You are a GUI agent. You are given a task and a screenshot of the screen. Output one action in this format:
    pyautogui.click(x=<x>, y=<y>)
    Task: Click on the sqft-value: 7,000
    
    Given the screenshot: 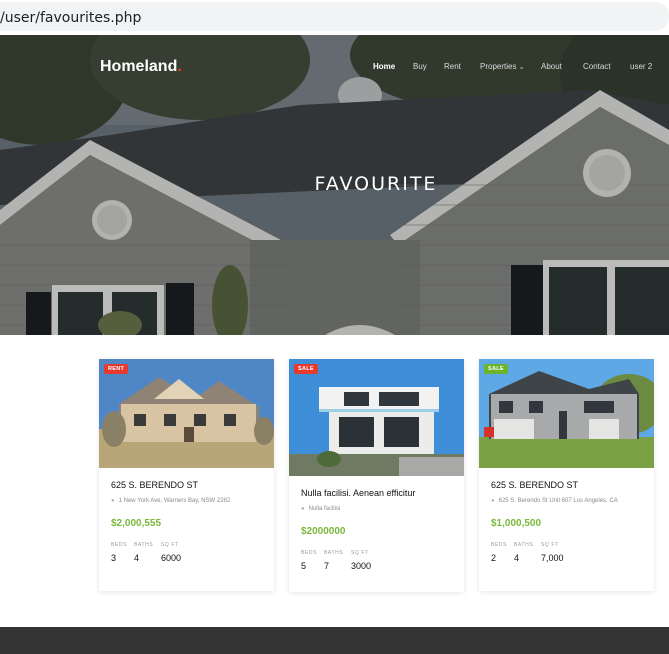 What is the action you would take?
    pyautogui.click(x=552, y=558)
    